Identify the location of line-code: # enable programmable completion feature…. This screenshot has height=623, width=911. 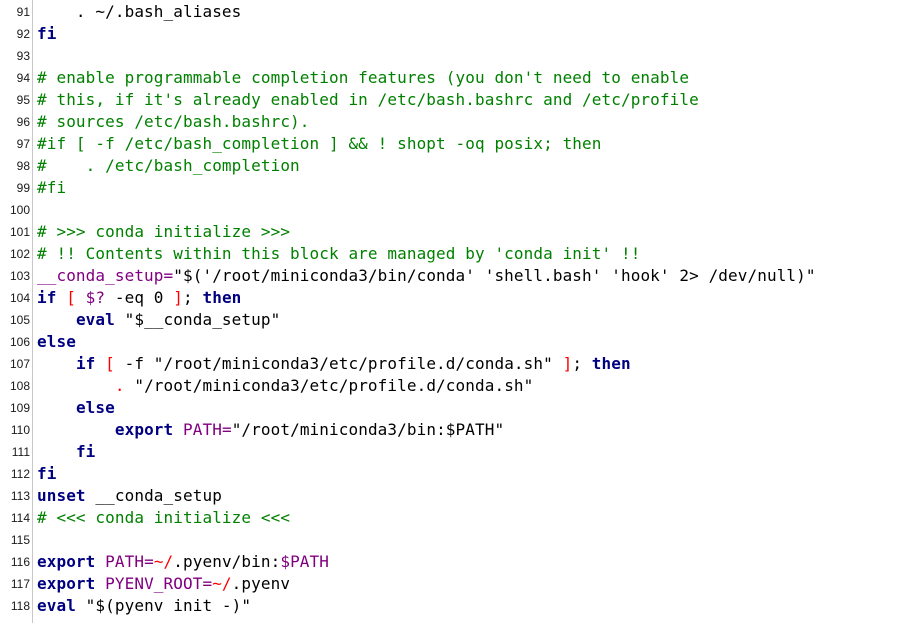
(363, 78).